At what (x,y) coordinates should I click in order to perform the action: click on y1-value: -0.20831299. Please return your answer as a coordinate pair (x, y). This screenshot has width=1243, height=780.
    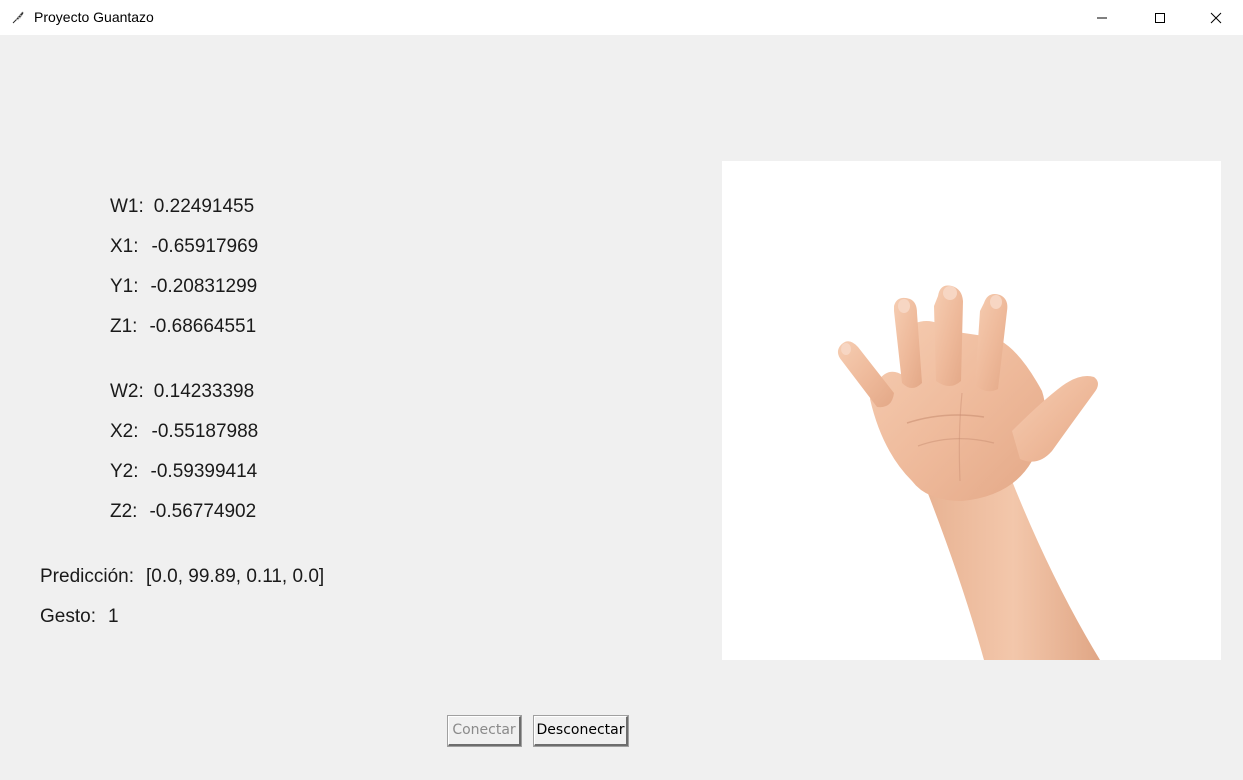
    Looking at the image, I should click on (204, 286).